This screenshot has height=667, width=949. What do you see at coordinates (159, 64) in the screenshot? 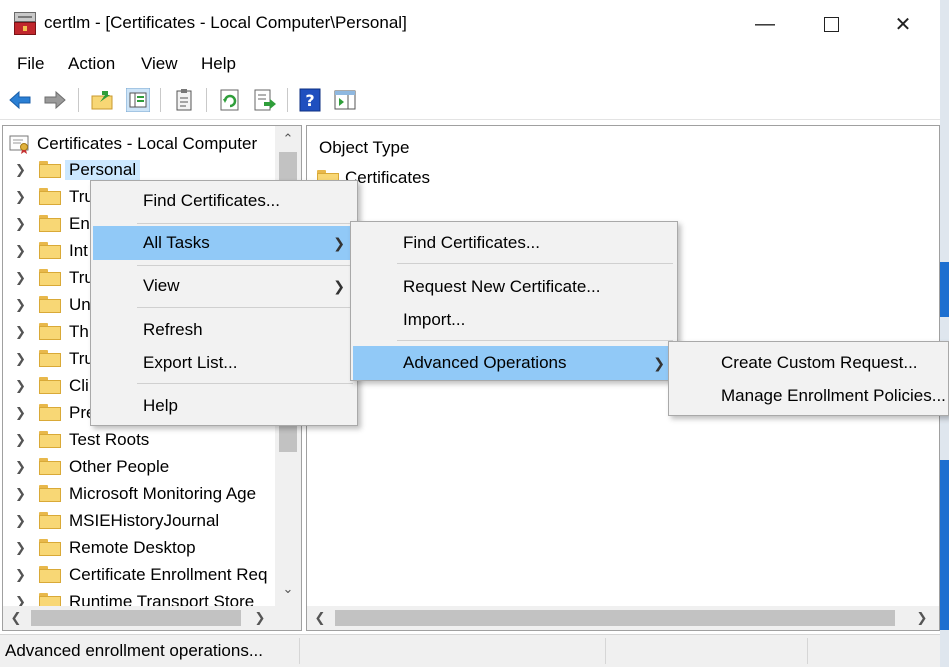
I see `menu-view: View` at bounding box center [159, 64].